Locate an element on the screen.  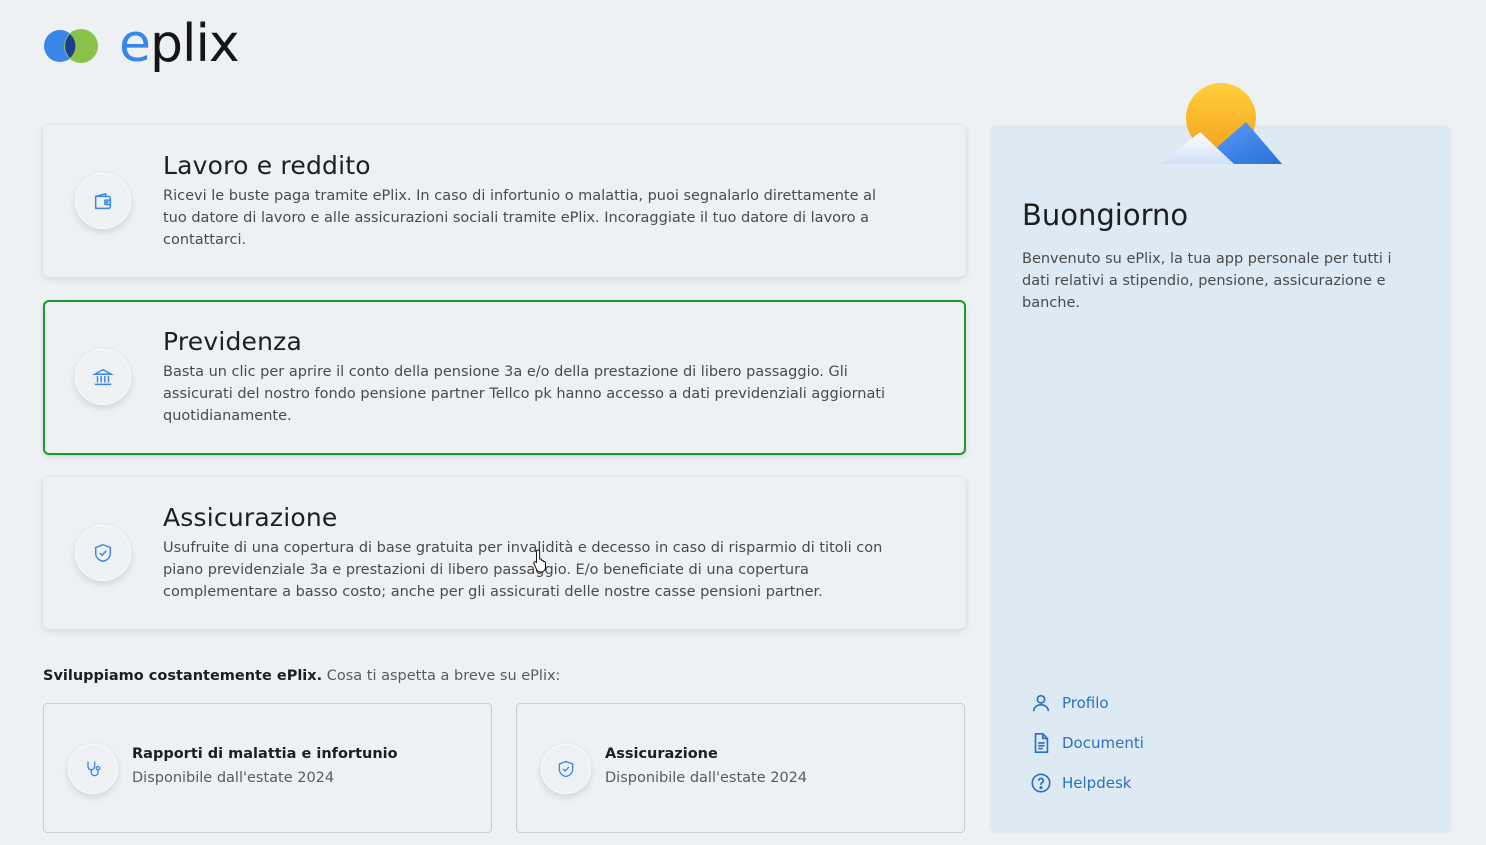
profile-link: Profilo is located at coordinates (1069, 703).